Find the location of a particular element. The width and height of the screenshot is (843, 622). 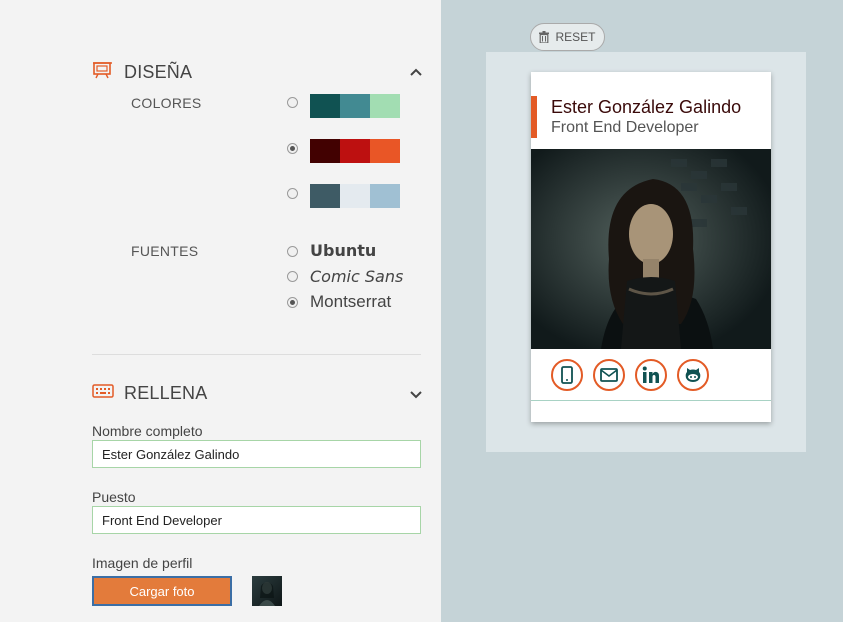

trash-icon is located at coordinates (544, 37).